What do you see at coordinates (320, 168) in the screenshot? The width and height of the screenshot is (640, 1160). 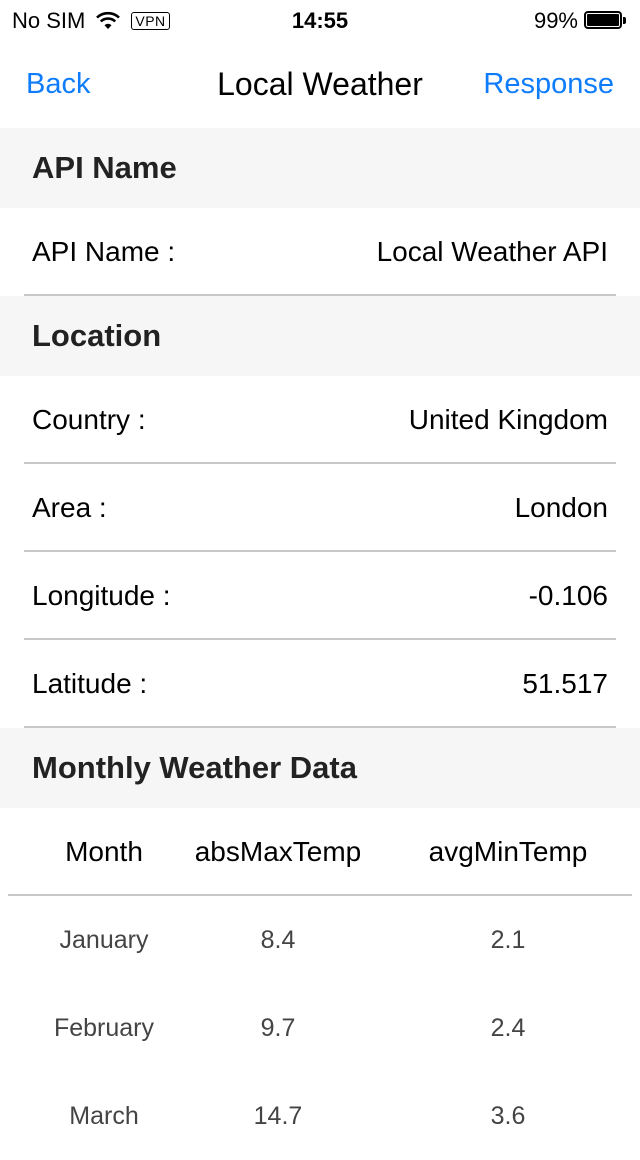 I see `section-header-api-name: API Name` at bounding box center [320, 168].